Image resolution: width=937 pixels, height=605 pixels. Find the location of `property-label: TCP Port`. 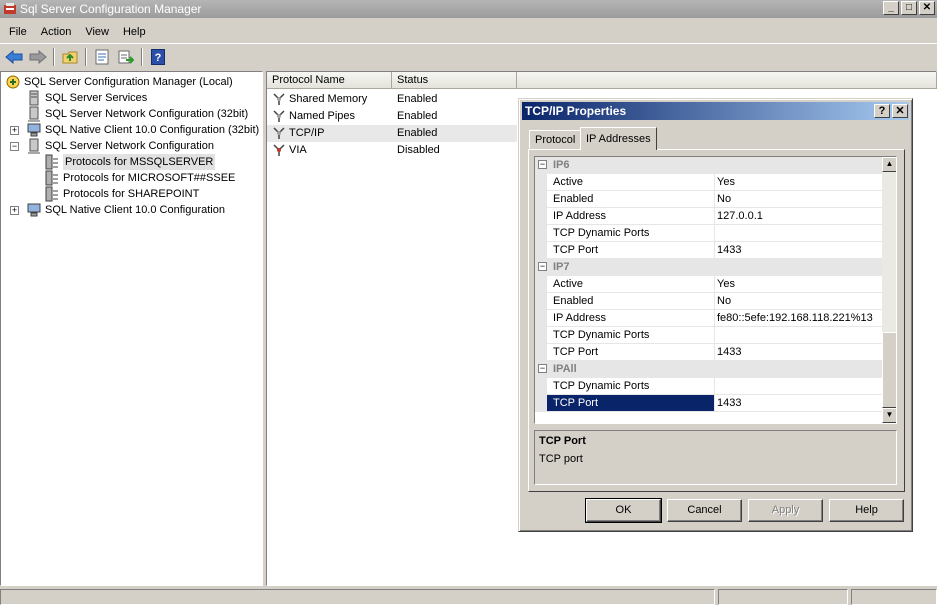

property-label: TCP Port is located at coordinates (631, 250).